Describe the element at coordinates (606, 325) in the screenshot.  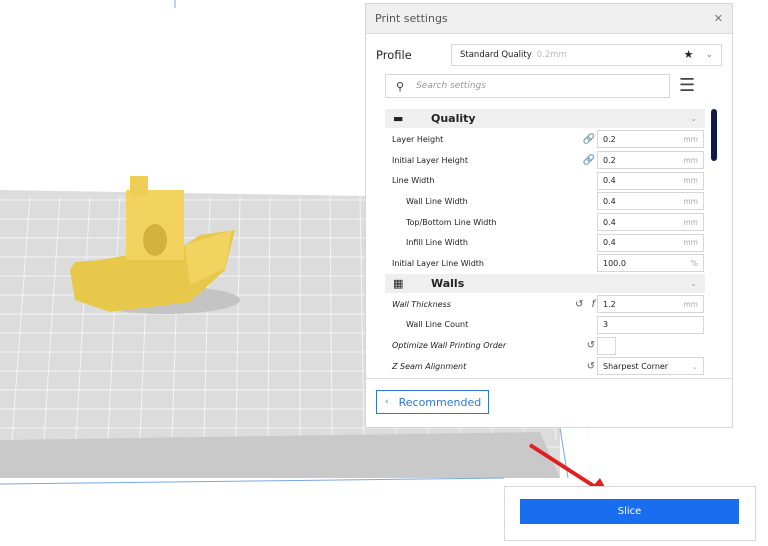
I see `setting-value: 3` at that location.